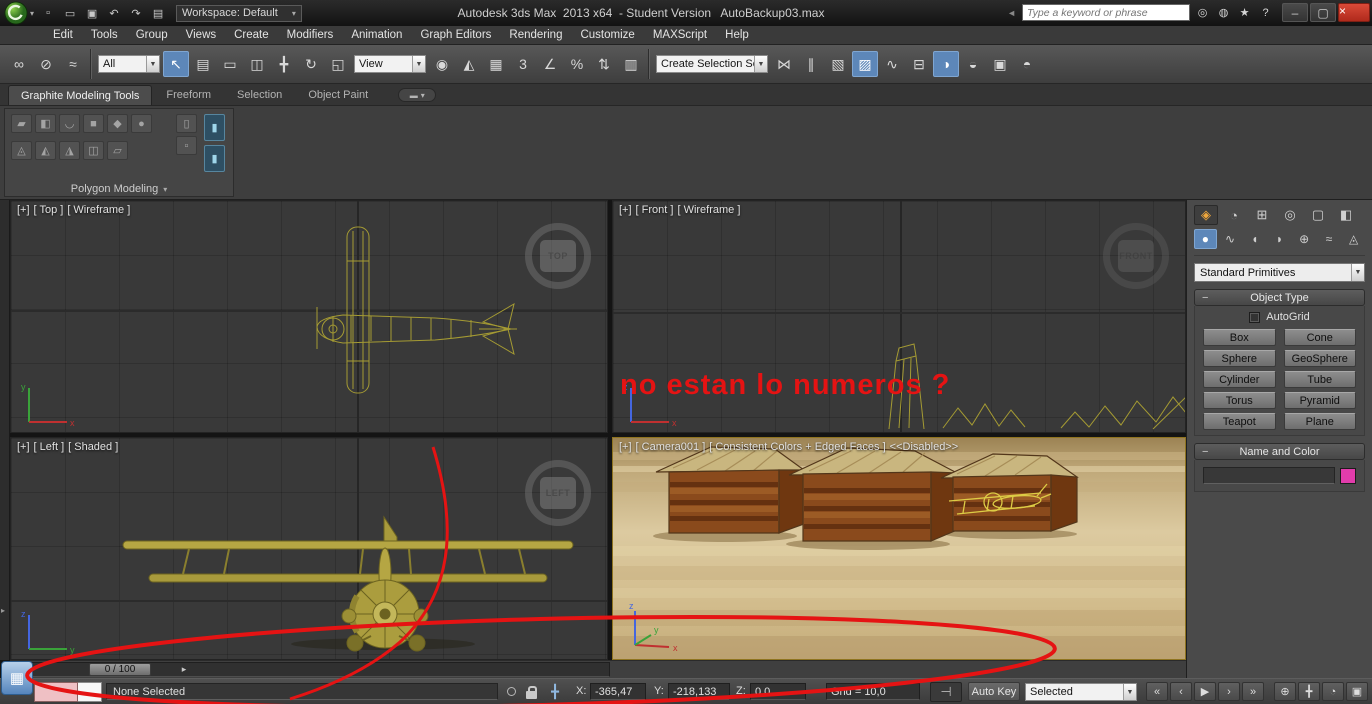 The image size is (1372, 704). What do you see at coordinates (114, 13) in the screenshot?
I see `undo-icon: ↶` at bounding box center [114, 13].